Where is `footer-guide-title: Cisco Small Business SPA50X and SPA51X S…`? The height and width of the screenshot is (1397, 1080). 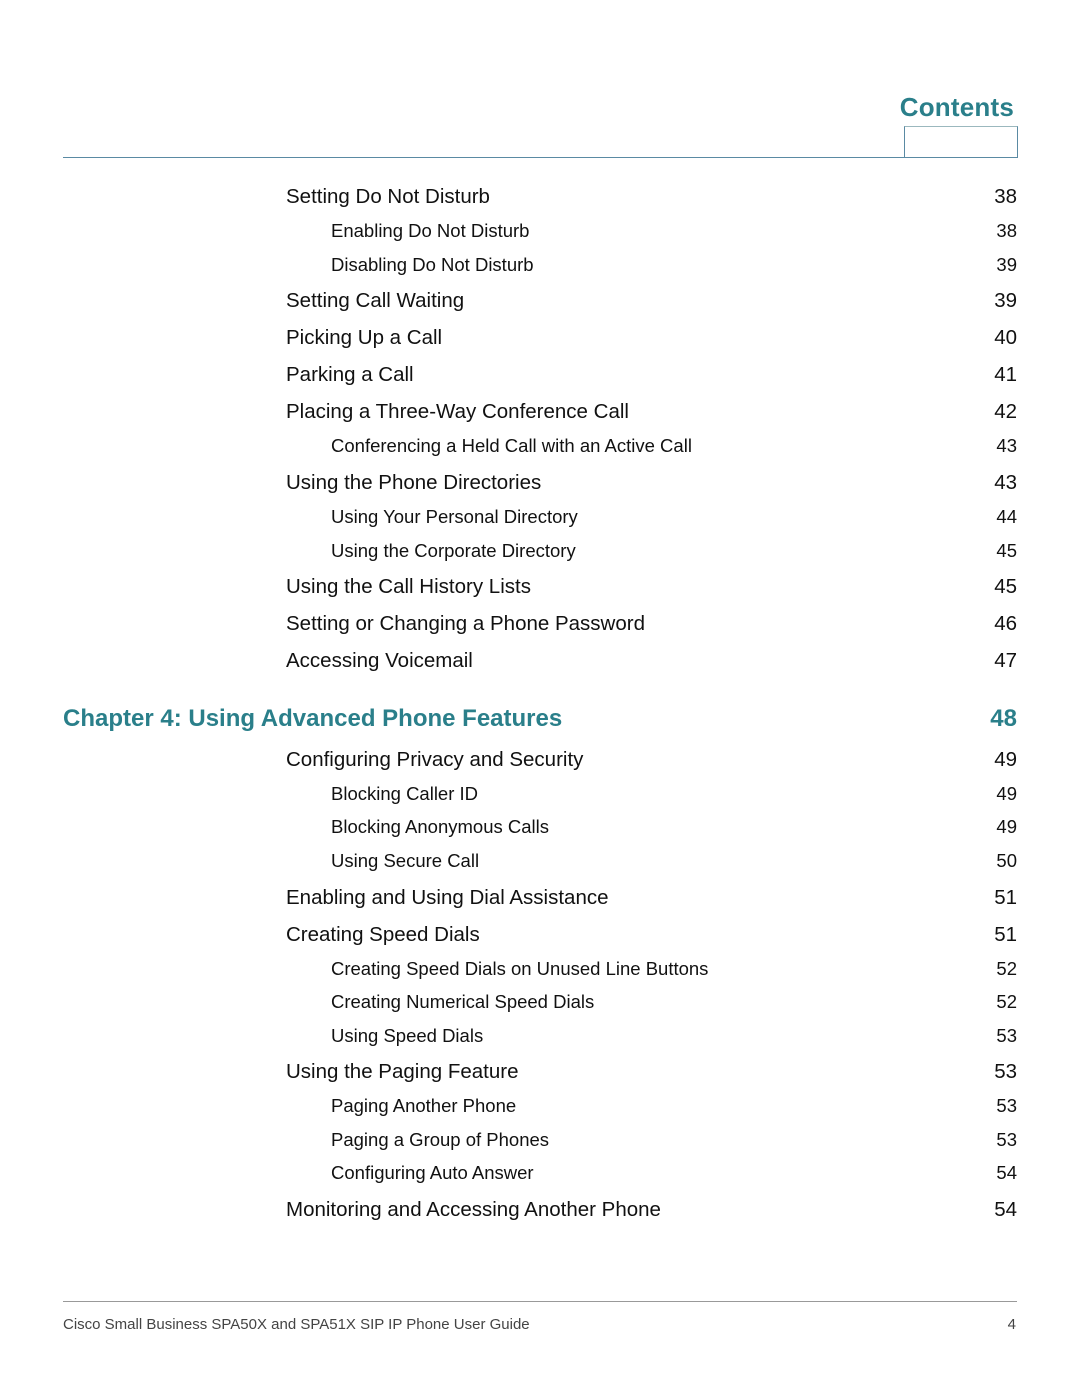
footer-guide-title: Cisco Small Business SPA50X and SPA51X S… is located at coordinates (296, 1324).